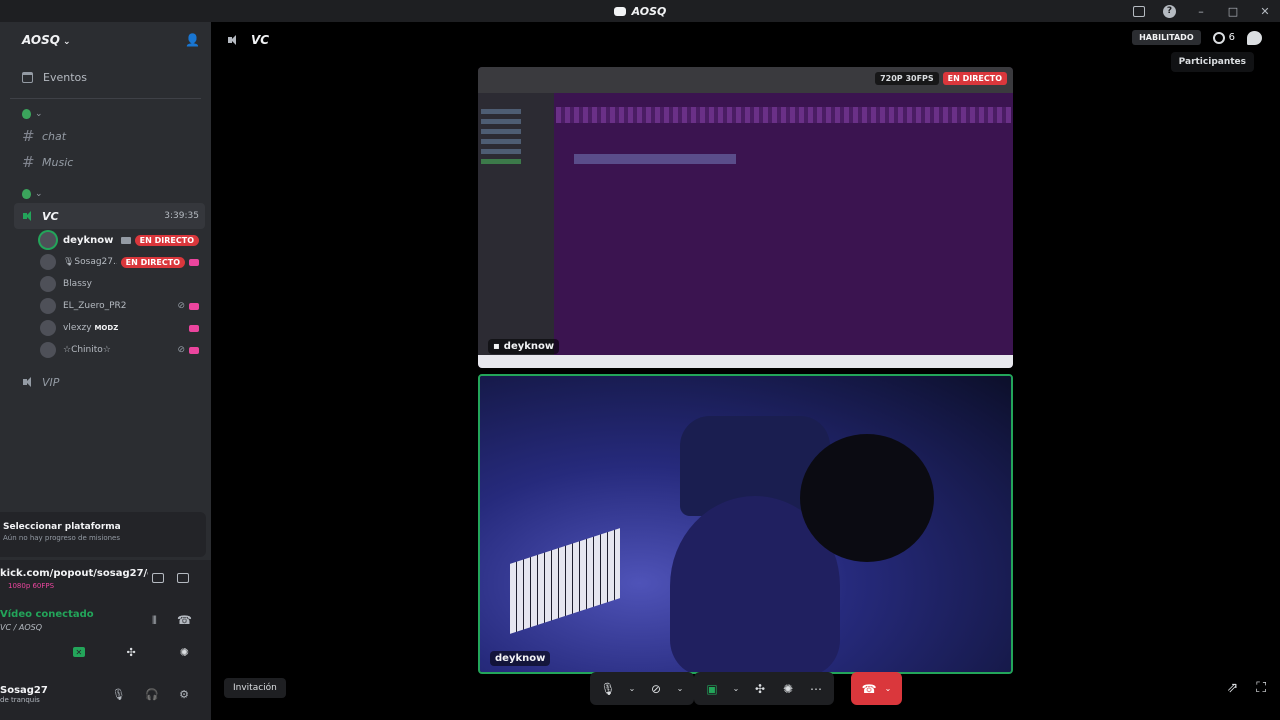  What do you see at coordinates (516, 224) in the screenshot?
I see `daw-track-list` at bounding box center [516, 224].